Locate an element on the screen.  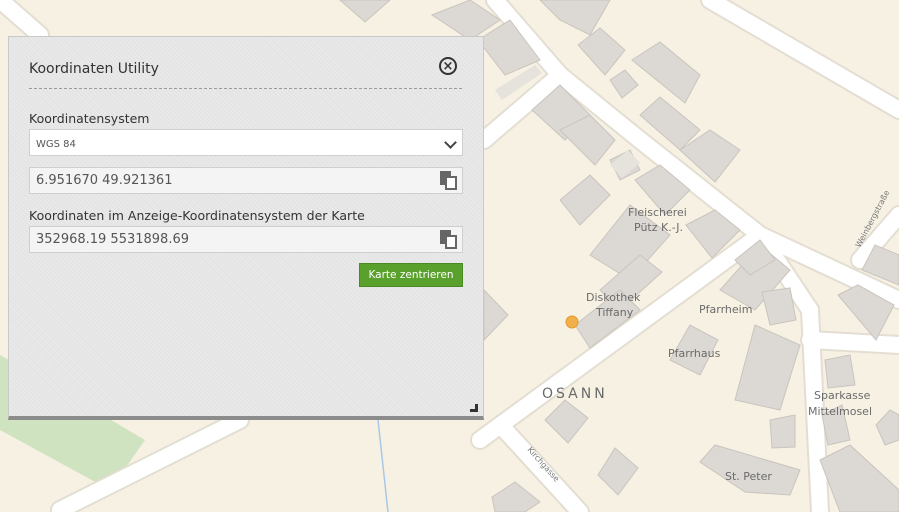
title-divider is located at coordinates (245, 88).